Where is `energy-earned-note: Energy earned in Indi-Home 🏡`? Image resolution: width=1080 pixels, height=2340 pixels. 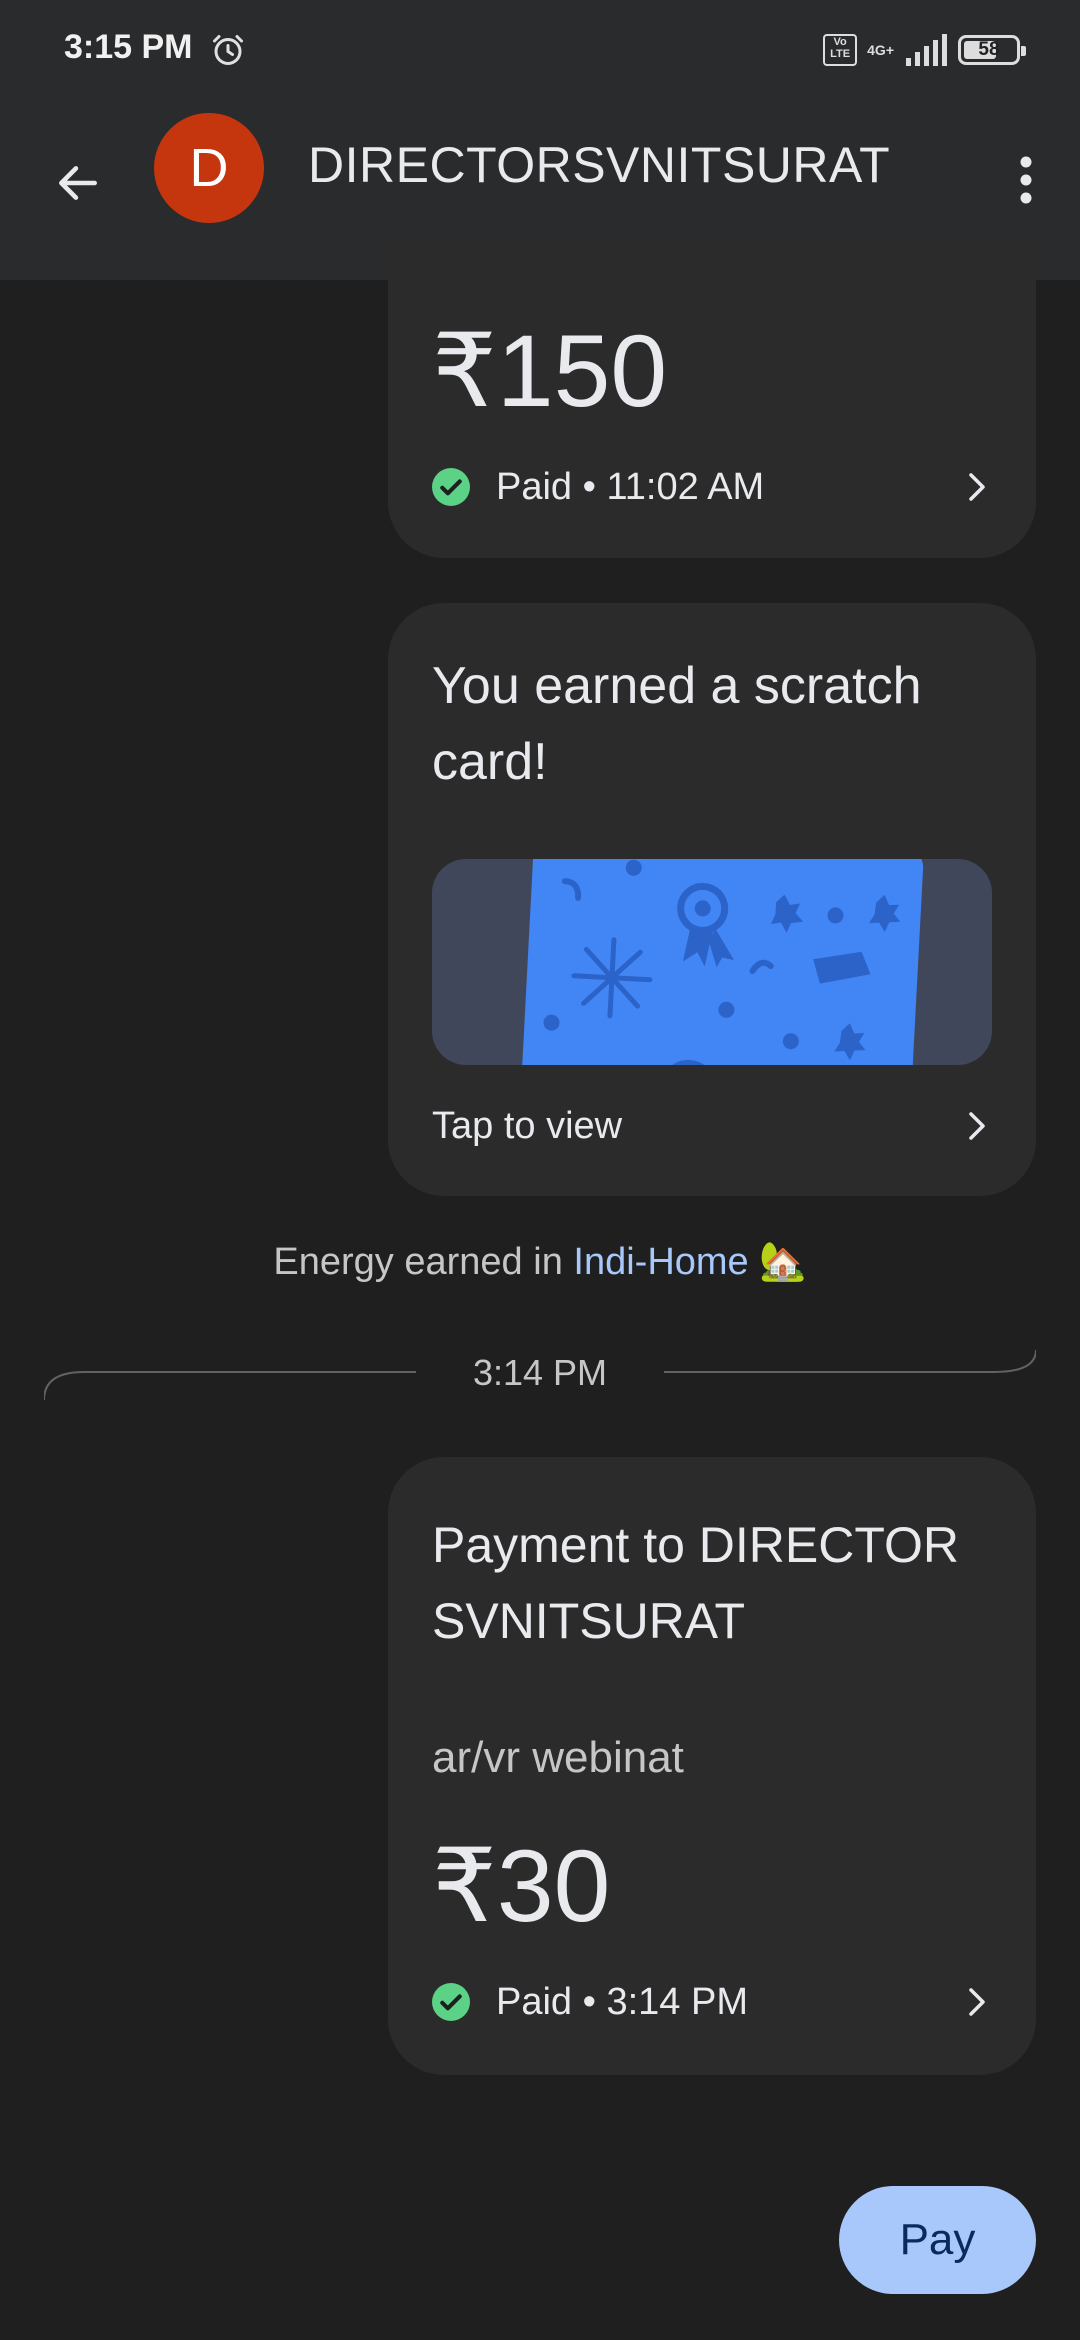
energy-earned-note: Energy earned in Indi-Home 🏡 is located at coordinates (540, 1262).